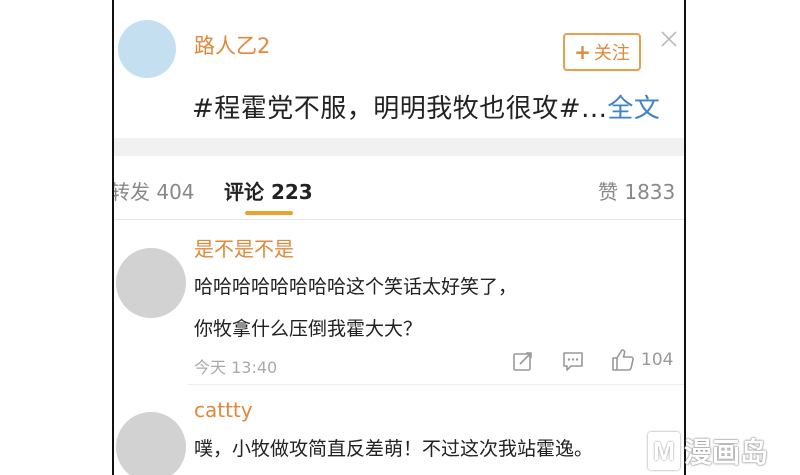 The height and width of the screenshot is (475, 800). What do you see at coordinates (573, 361) in the screenshot?
I see `comment-icon` at bounding box center [573, 361].